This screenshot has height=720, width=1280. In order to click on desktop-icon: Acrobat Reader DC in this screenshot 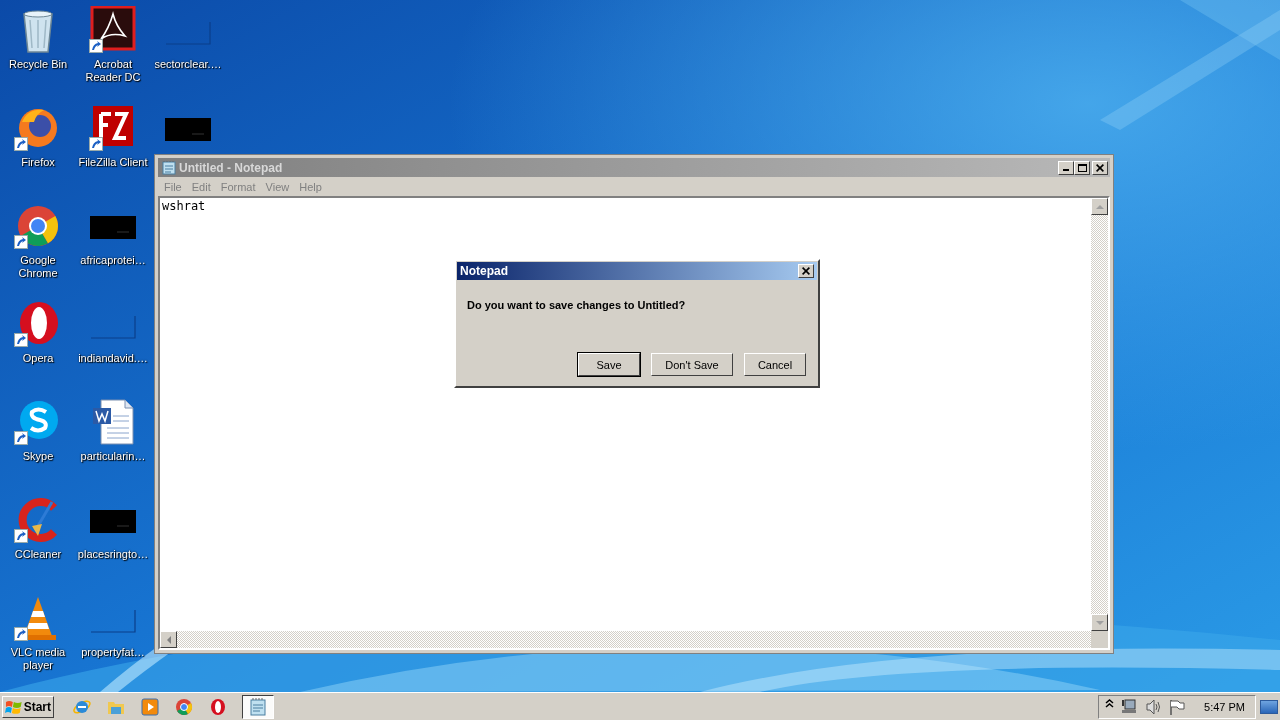, I will do `click(113, 45)`.